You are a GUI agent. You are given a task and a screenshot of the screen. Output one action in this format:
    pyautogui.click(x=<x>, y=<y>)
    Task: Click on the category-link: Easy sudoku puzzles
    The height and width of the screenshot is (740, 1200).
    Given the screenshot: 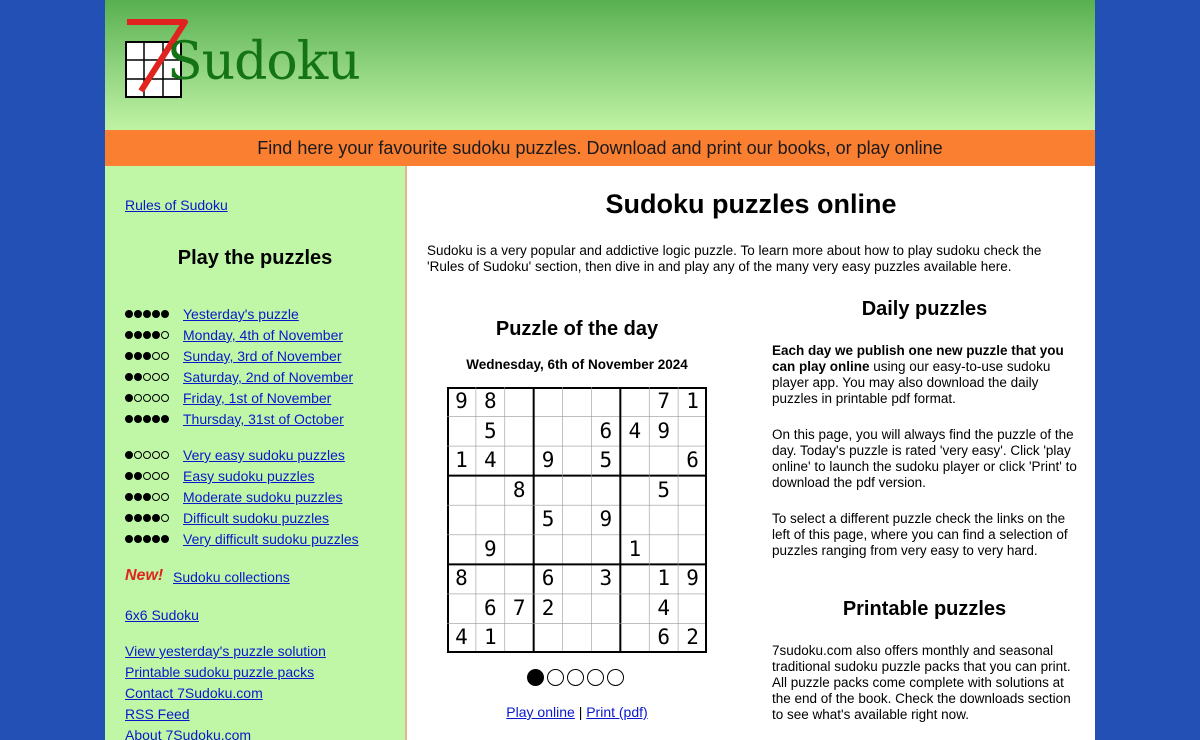 What is the action you would take?
    pyautogui.click(x=249, y=476)
    